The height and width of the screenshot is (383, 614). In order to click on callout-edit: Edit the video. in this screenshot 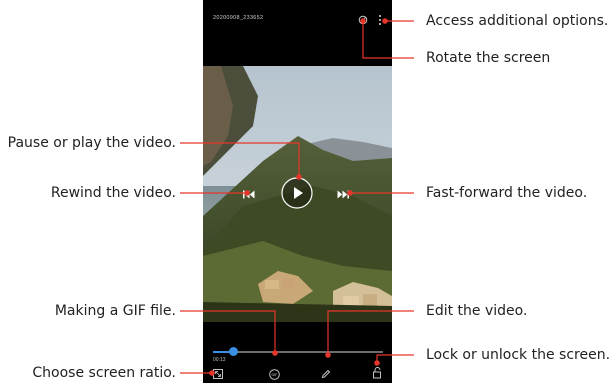, I will do `click(477, 311)`.